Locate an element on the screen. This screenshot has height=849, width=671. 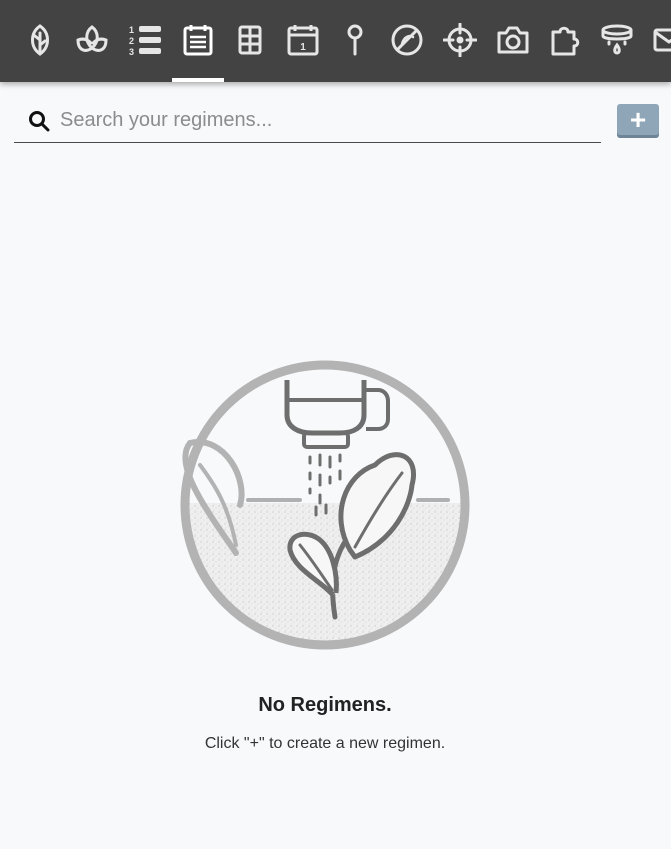
tab-plants is located at coordinates (40, 40).